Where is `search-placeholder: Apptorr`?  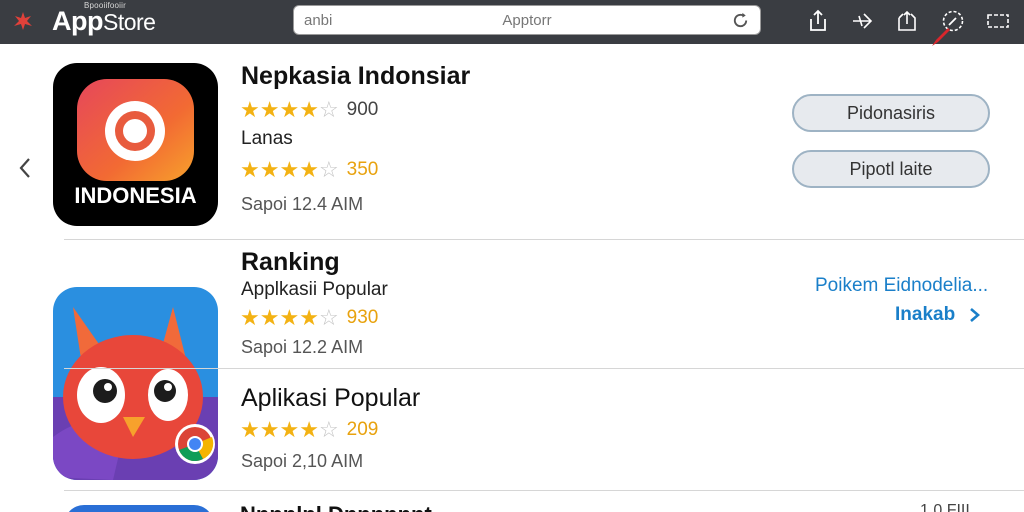
search-placeholder: Apptorr is located at coordinates (527, 20).